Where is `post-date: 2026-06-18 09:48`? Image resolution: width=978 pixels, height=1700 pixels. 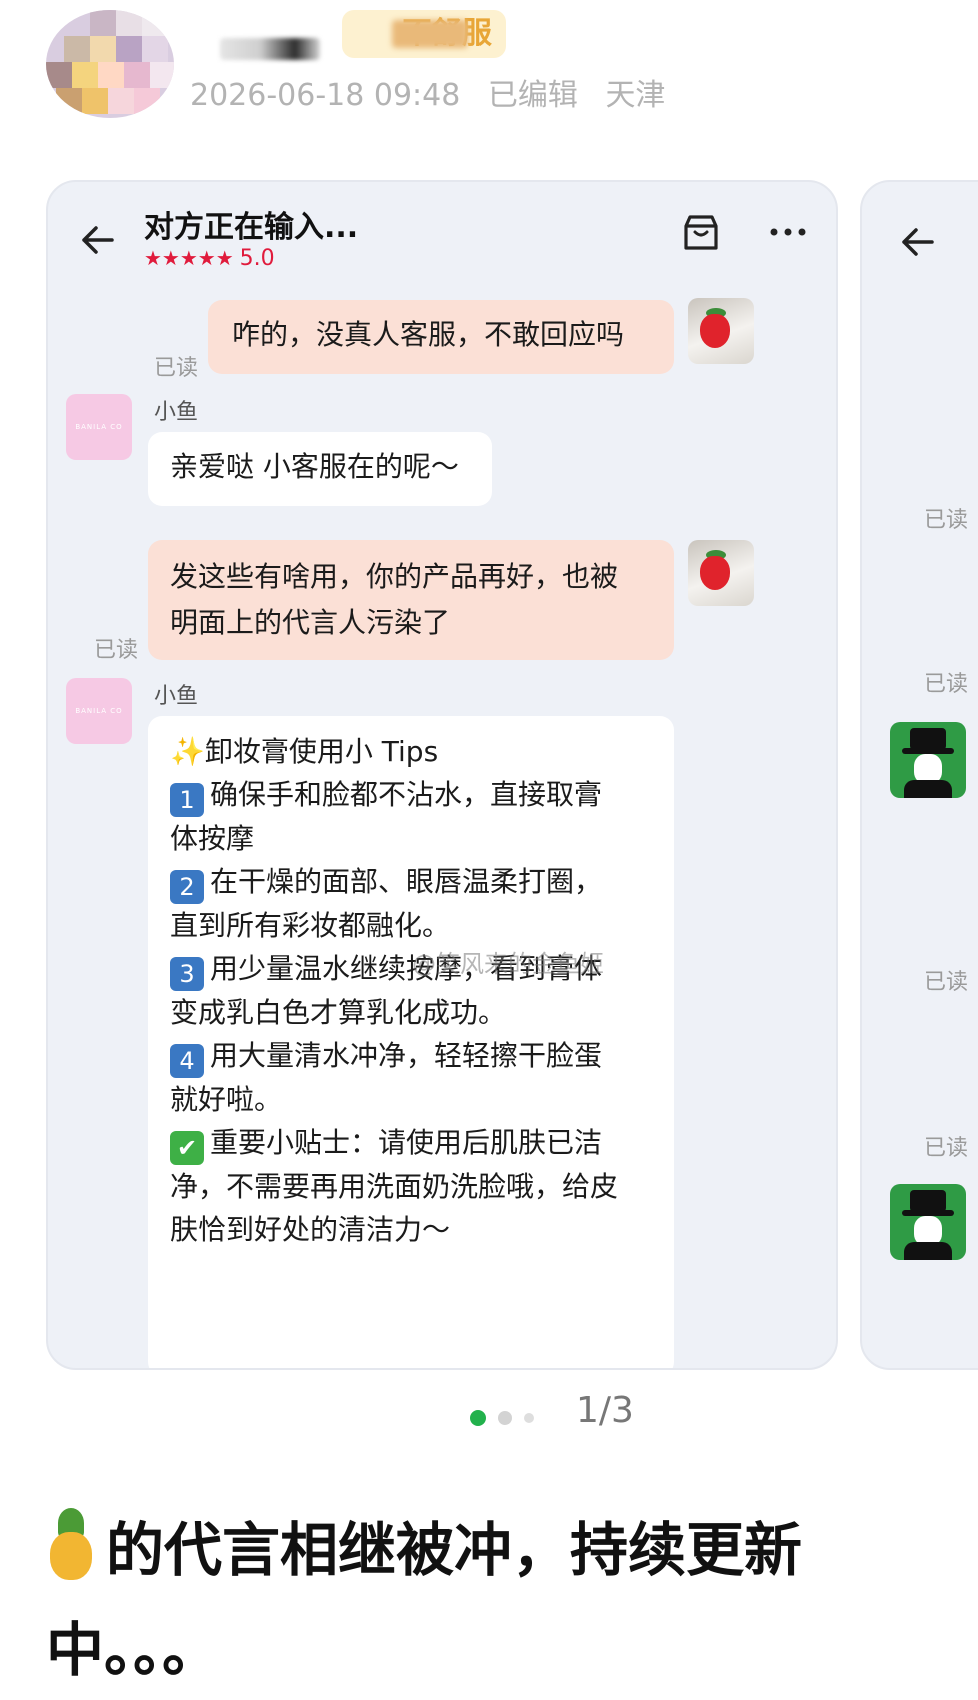 post-date: 2026-06-18 09:48 is located at coordinates (325, 95).